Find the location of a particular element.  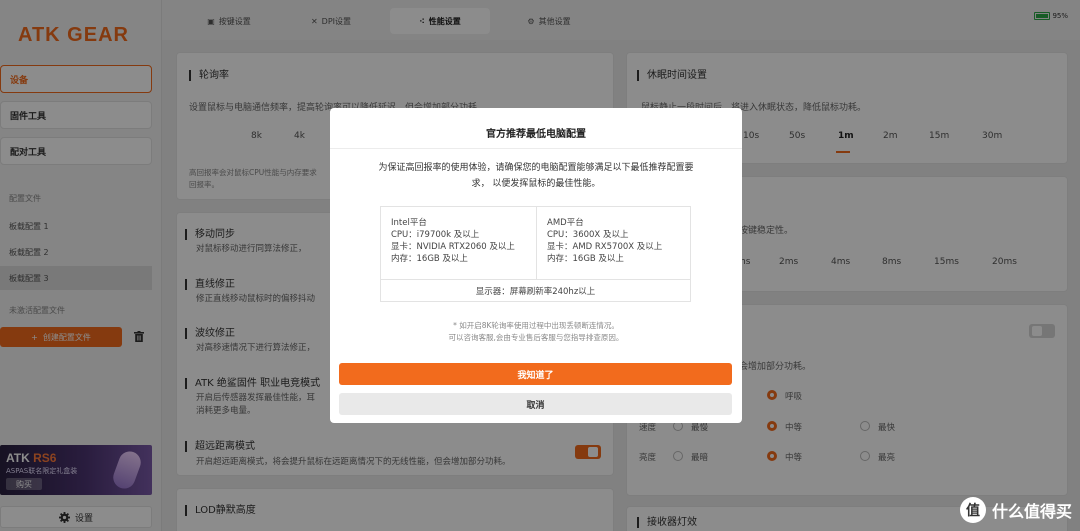

dialog-note-2: 可以咨询客服,会由专业售后客服与您指导排查原因。 is located at coordinates (536, 337).